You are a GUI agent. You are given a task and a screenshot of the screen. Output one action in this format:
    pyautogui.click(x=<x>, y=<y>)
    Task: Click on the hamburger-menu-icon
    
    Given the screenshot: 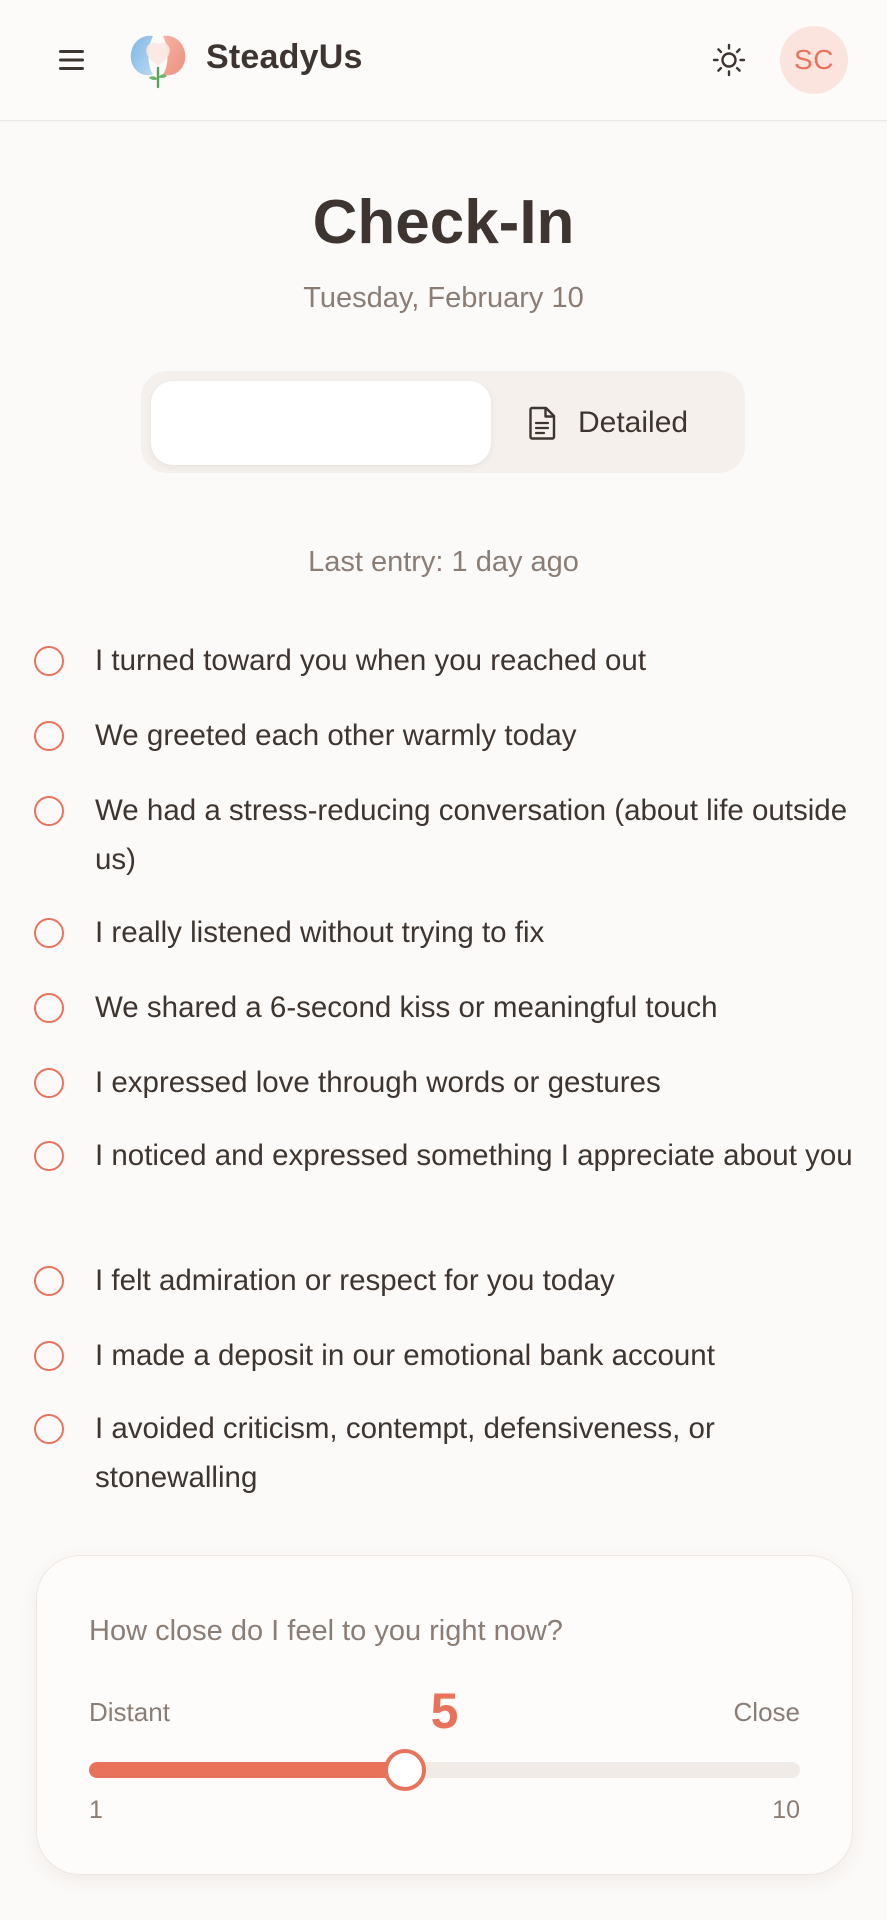 What is the action you would take?
    pyautogui.click(x=71, y=60)
    